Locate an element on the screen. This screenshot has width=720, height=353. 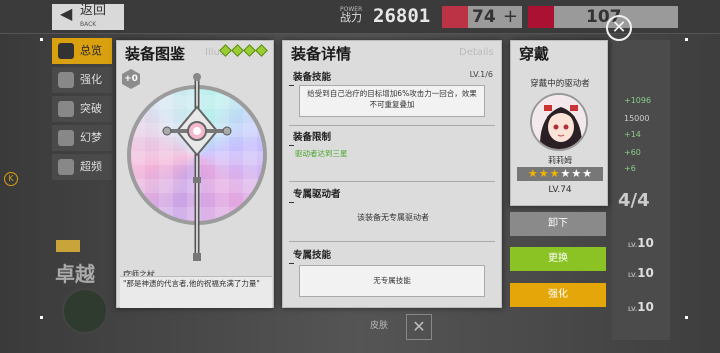
enhance-icon is located at coordinates (66, 80).